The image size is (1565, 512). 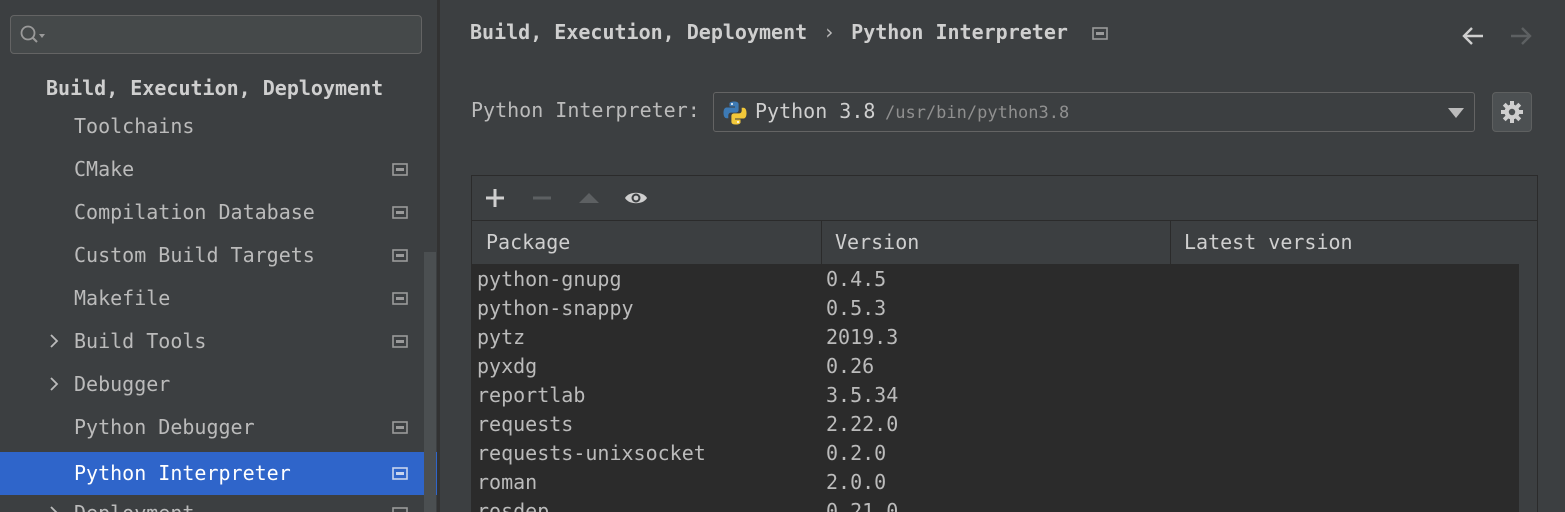 What do you see at coordinates (862, 505) in the screenshot?
I see `package-version: 0.21.0` at bounding box center [862, 505].